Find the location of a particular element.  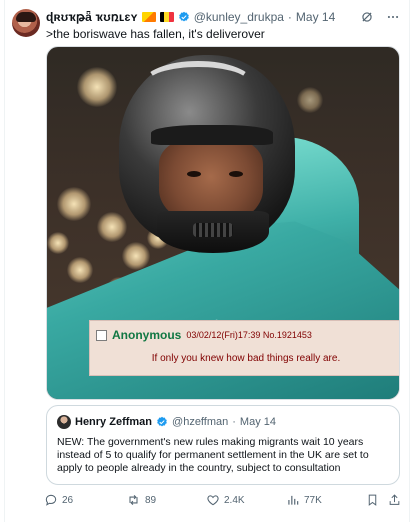

quote-header: Henry Zeffman @hzeffman · May 14 is located at coordinates (166, 422).